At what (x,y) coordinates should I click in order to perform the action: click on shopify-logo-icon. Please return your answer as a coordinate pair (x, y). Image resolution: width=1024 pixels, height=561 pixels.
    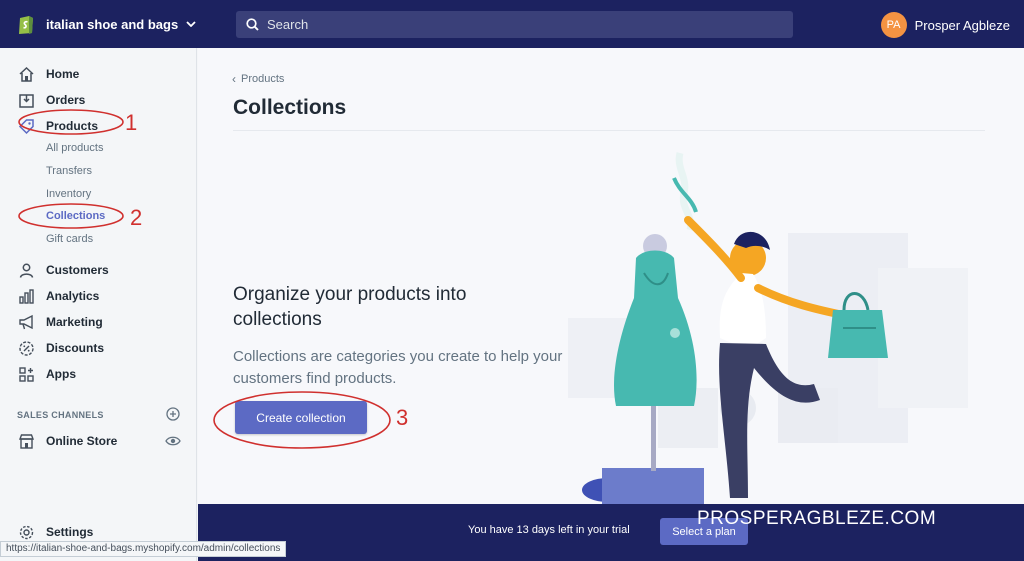
    Looking at the image, I should click on (26, 24).